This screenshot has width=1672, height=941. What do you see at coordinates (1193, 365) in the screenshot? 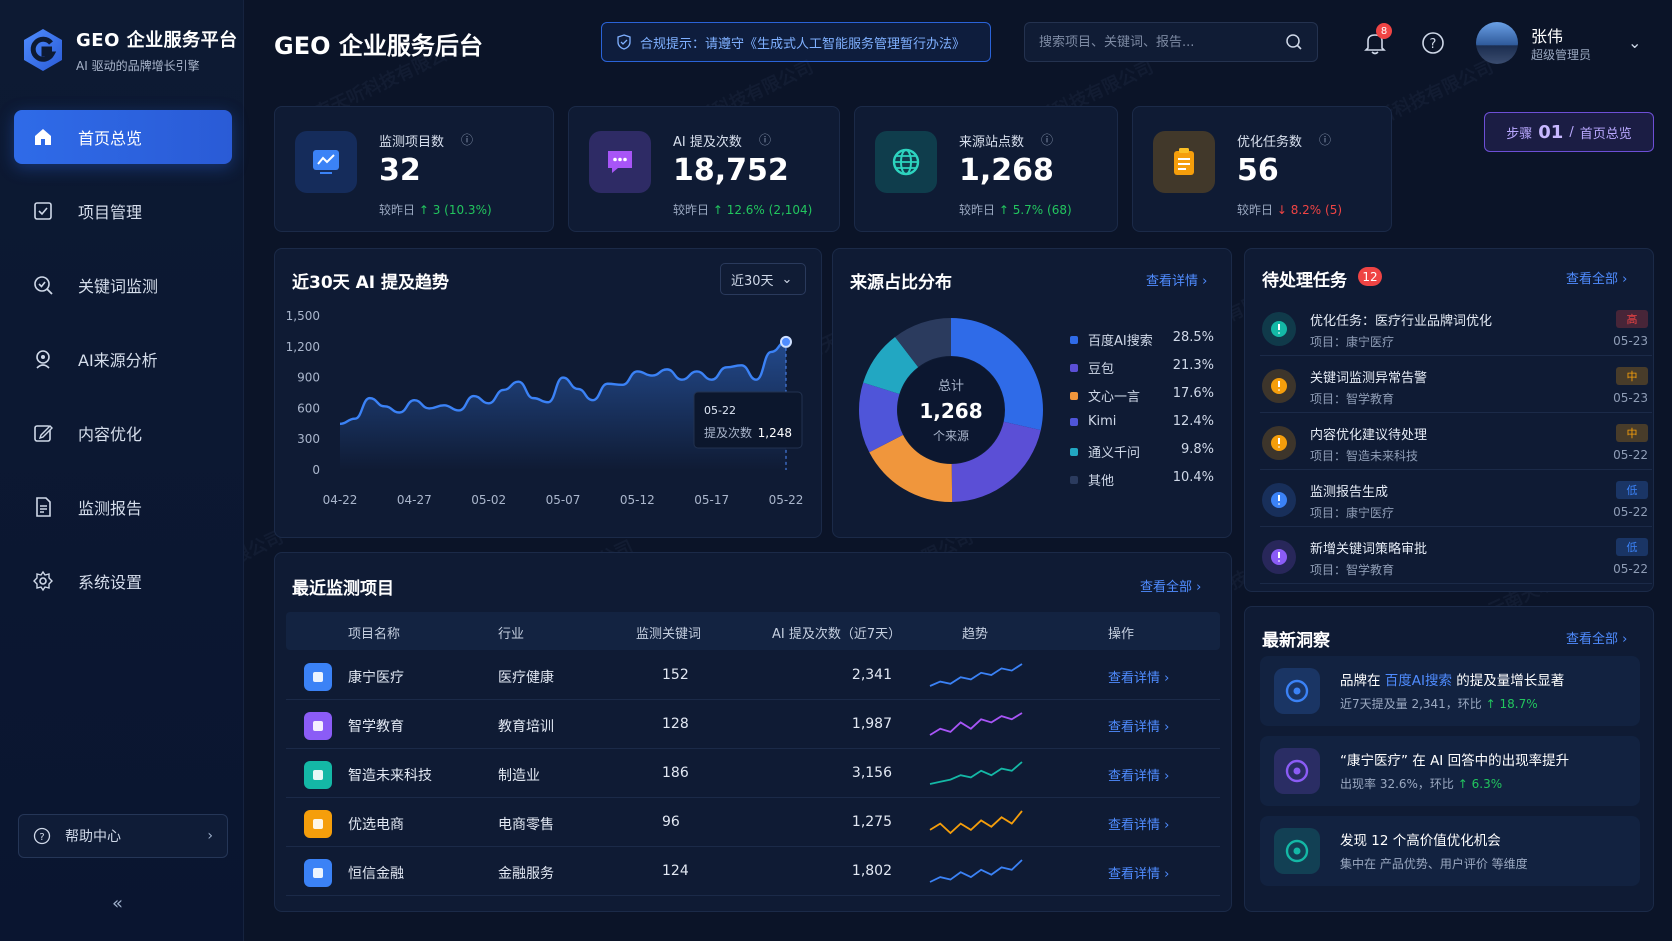
I see `legend-value: 21.3%` at bounding box center [1193, 365].